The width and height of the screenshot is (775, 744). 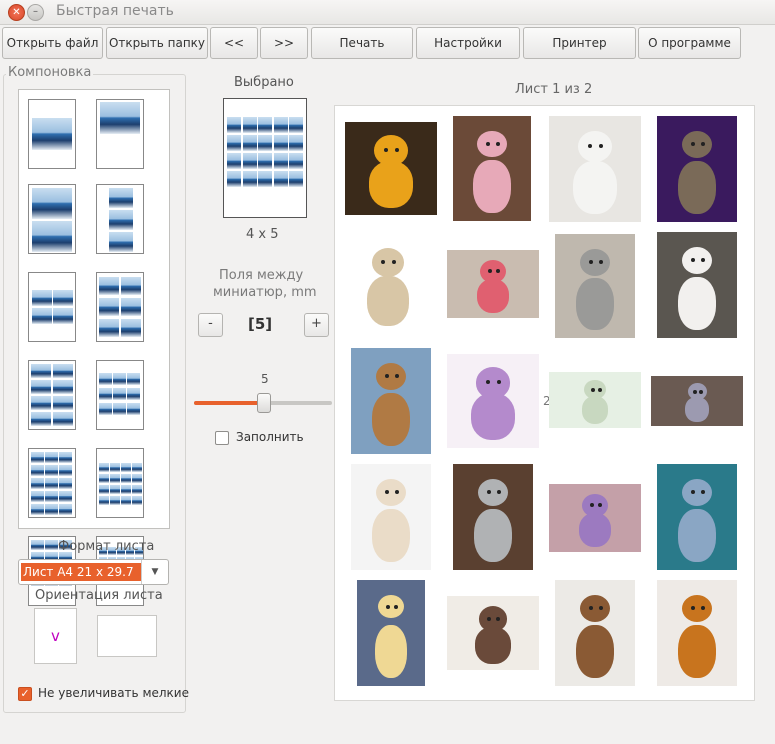 What do you see at coordinates (222, 438) in the screenshot?
I see `fill-checkbox` at bounding box center [222, 438].